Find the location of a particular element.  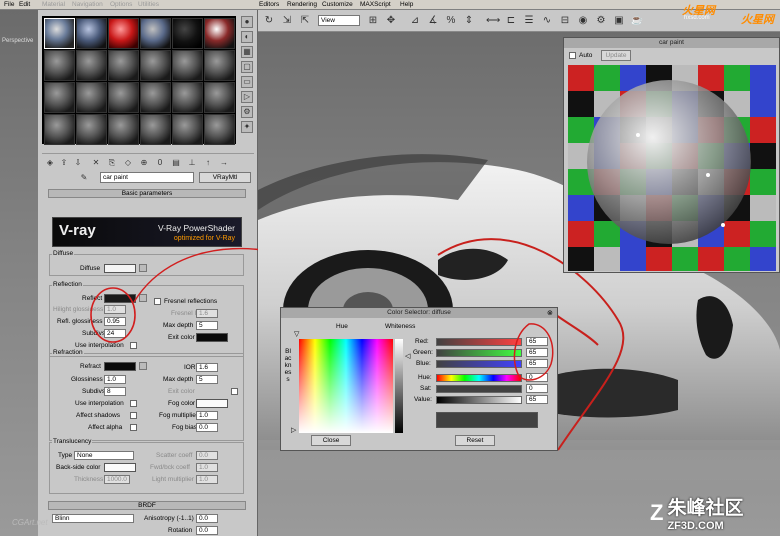

menu-maxscript: MAXScript is located at coordinates (375, 4).